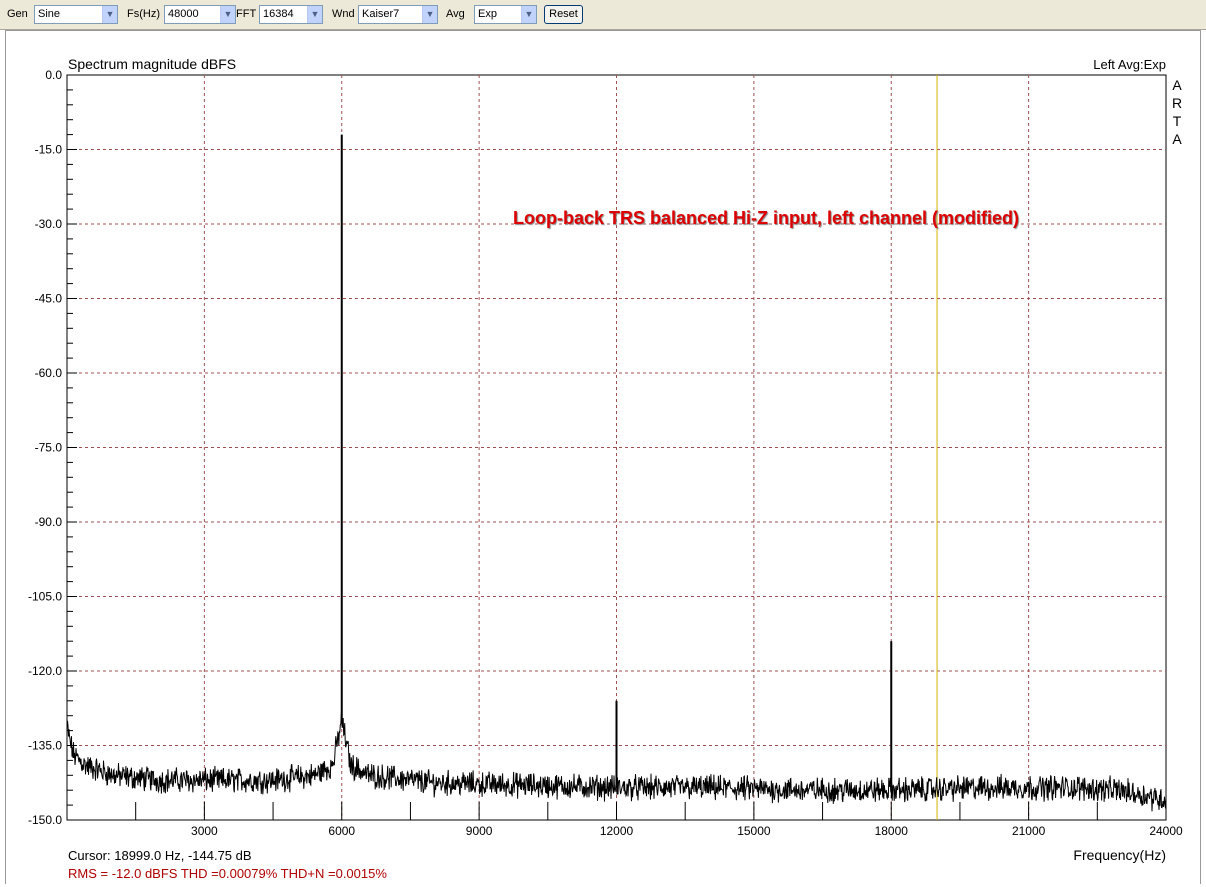  Describe the element at coordinates (49, 299) in the screenshot. I see `y-tick-label: -45.0` at that location.